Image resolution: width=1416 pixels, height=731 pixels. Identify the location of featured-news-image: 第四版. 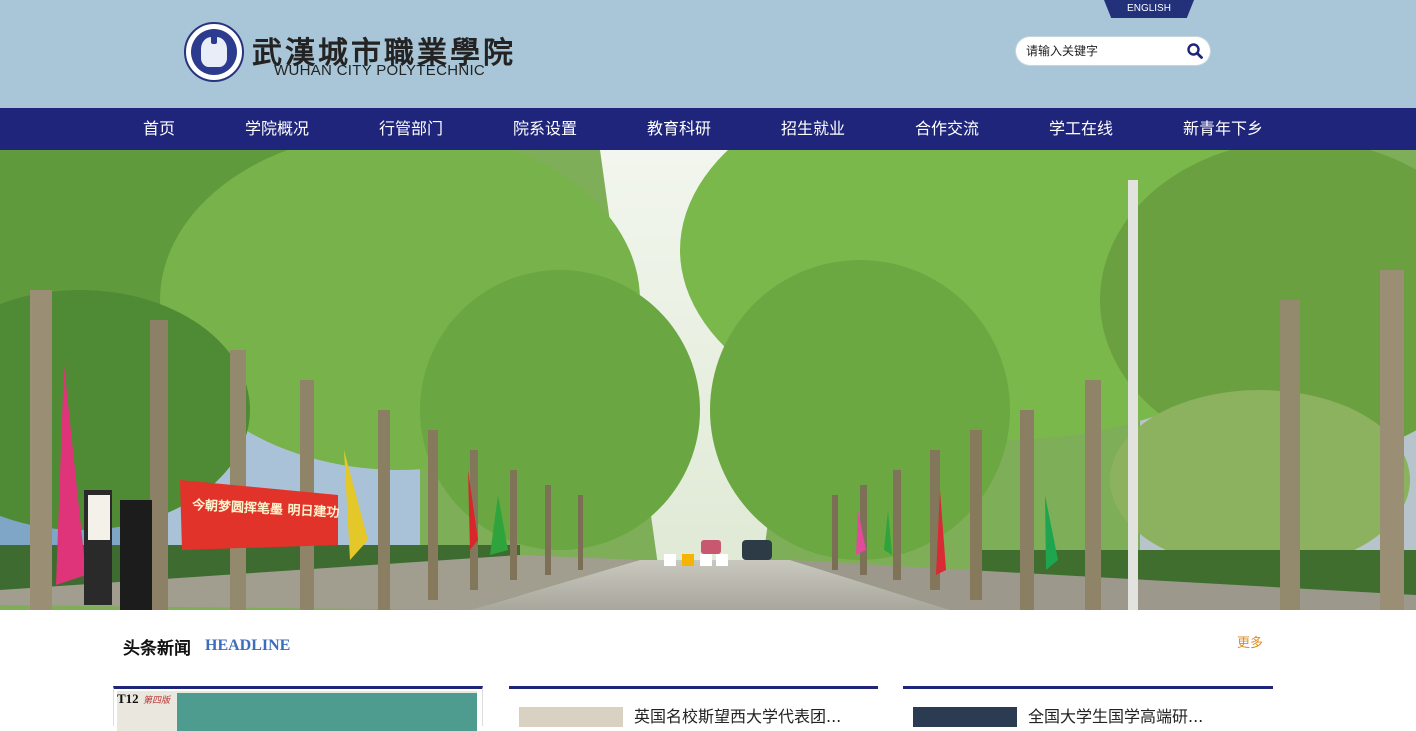
(297, 711).